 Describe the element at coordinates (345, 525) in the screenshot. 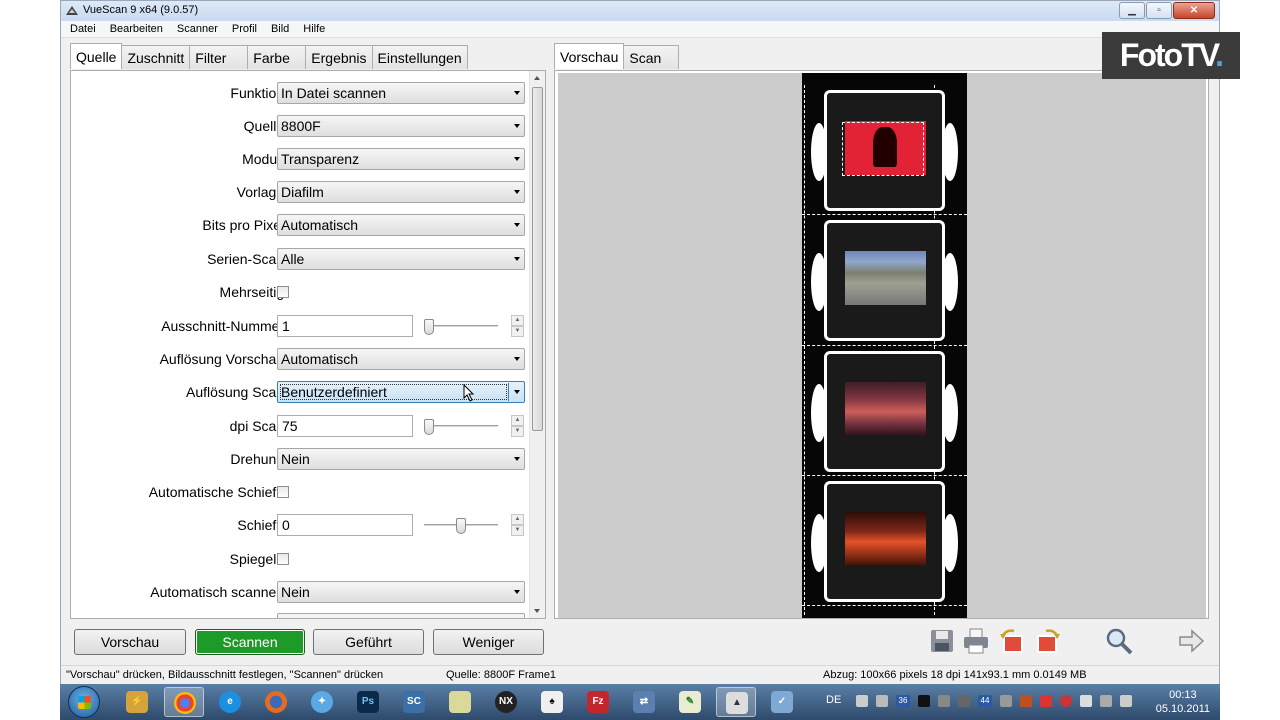

I see `schiefe-input: 0` at that location.